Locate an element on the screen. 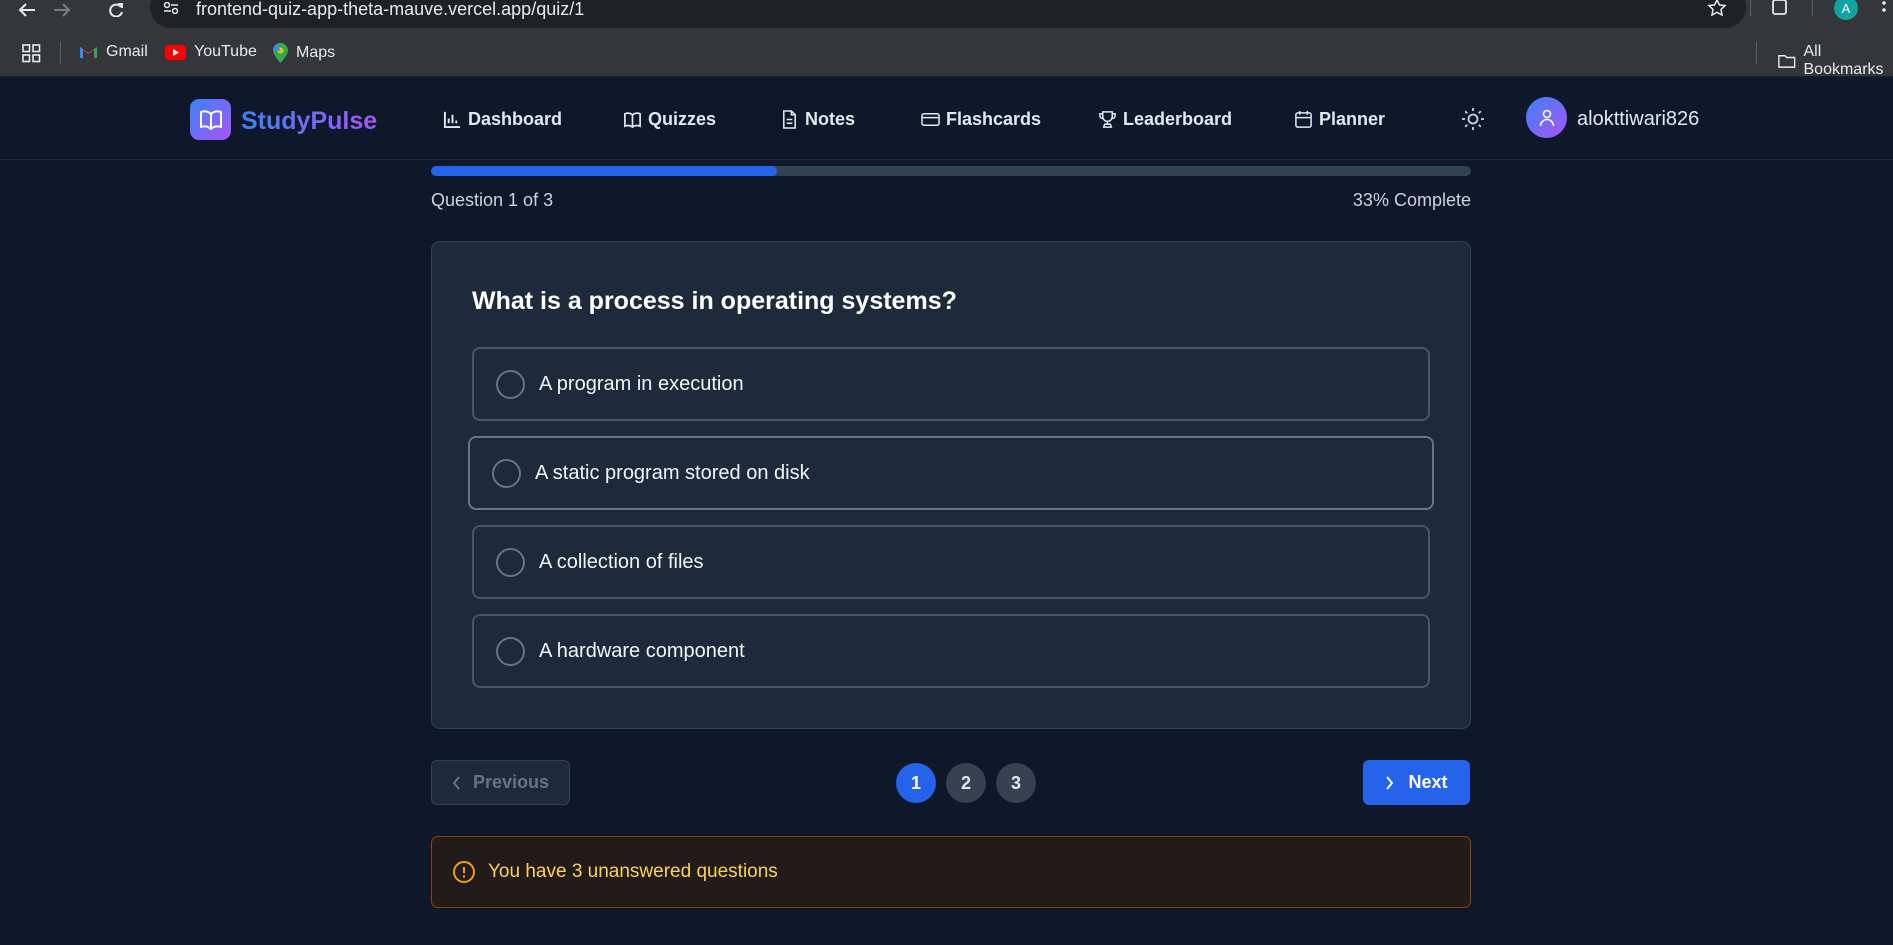  nav-planner: Planner is located at coordinates (1339, 119).